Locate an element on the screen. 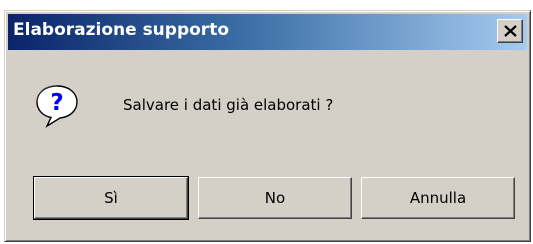 This screenshot has width=533, height=244. close-button is located at coordinates (510, 31).